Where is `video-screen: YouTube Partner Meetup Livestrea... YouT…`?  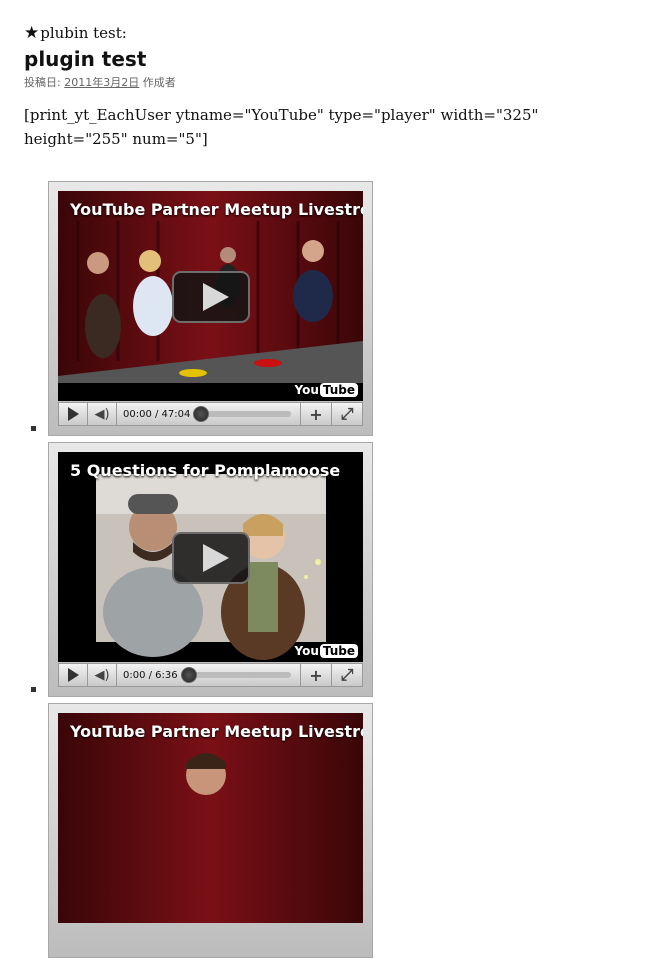 video-screen: YouTube Partner Meetup Livestrea... YouT… is located at coordinates (210, 296).